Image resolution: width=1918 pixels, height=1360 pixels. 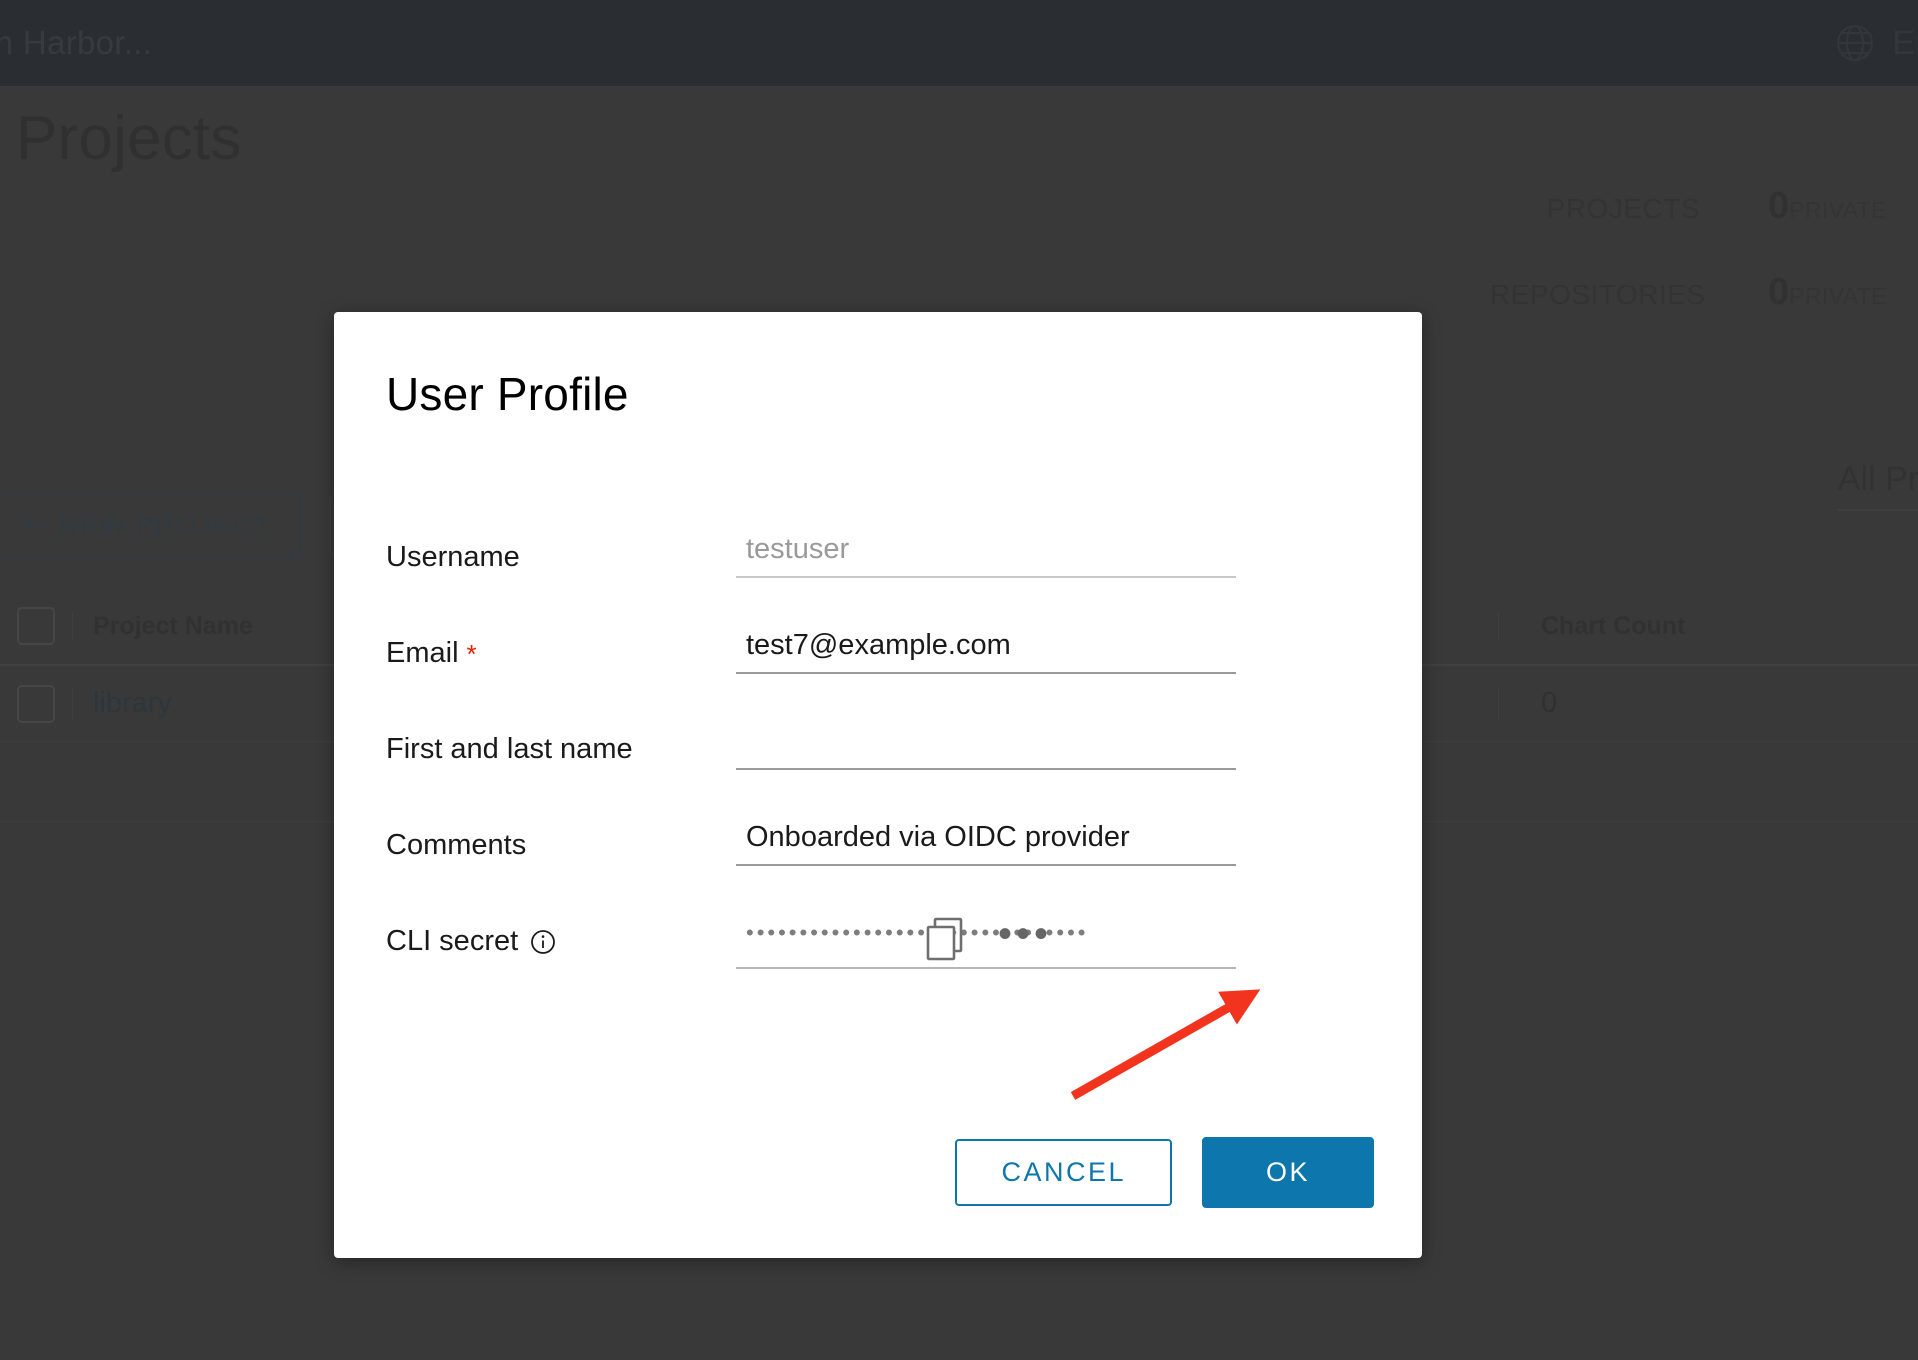 I want to click on form-row-fullname: First and last name, so click(x=884, y=767).